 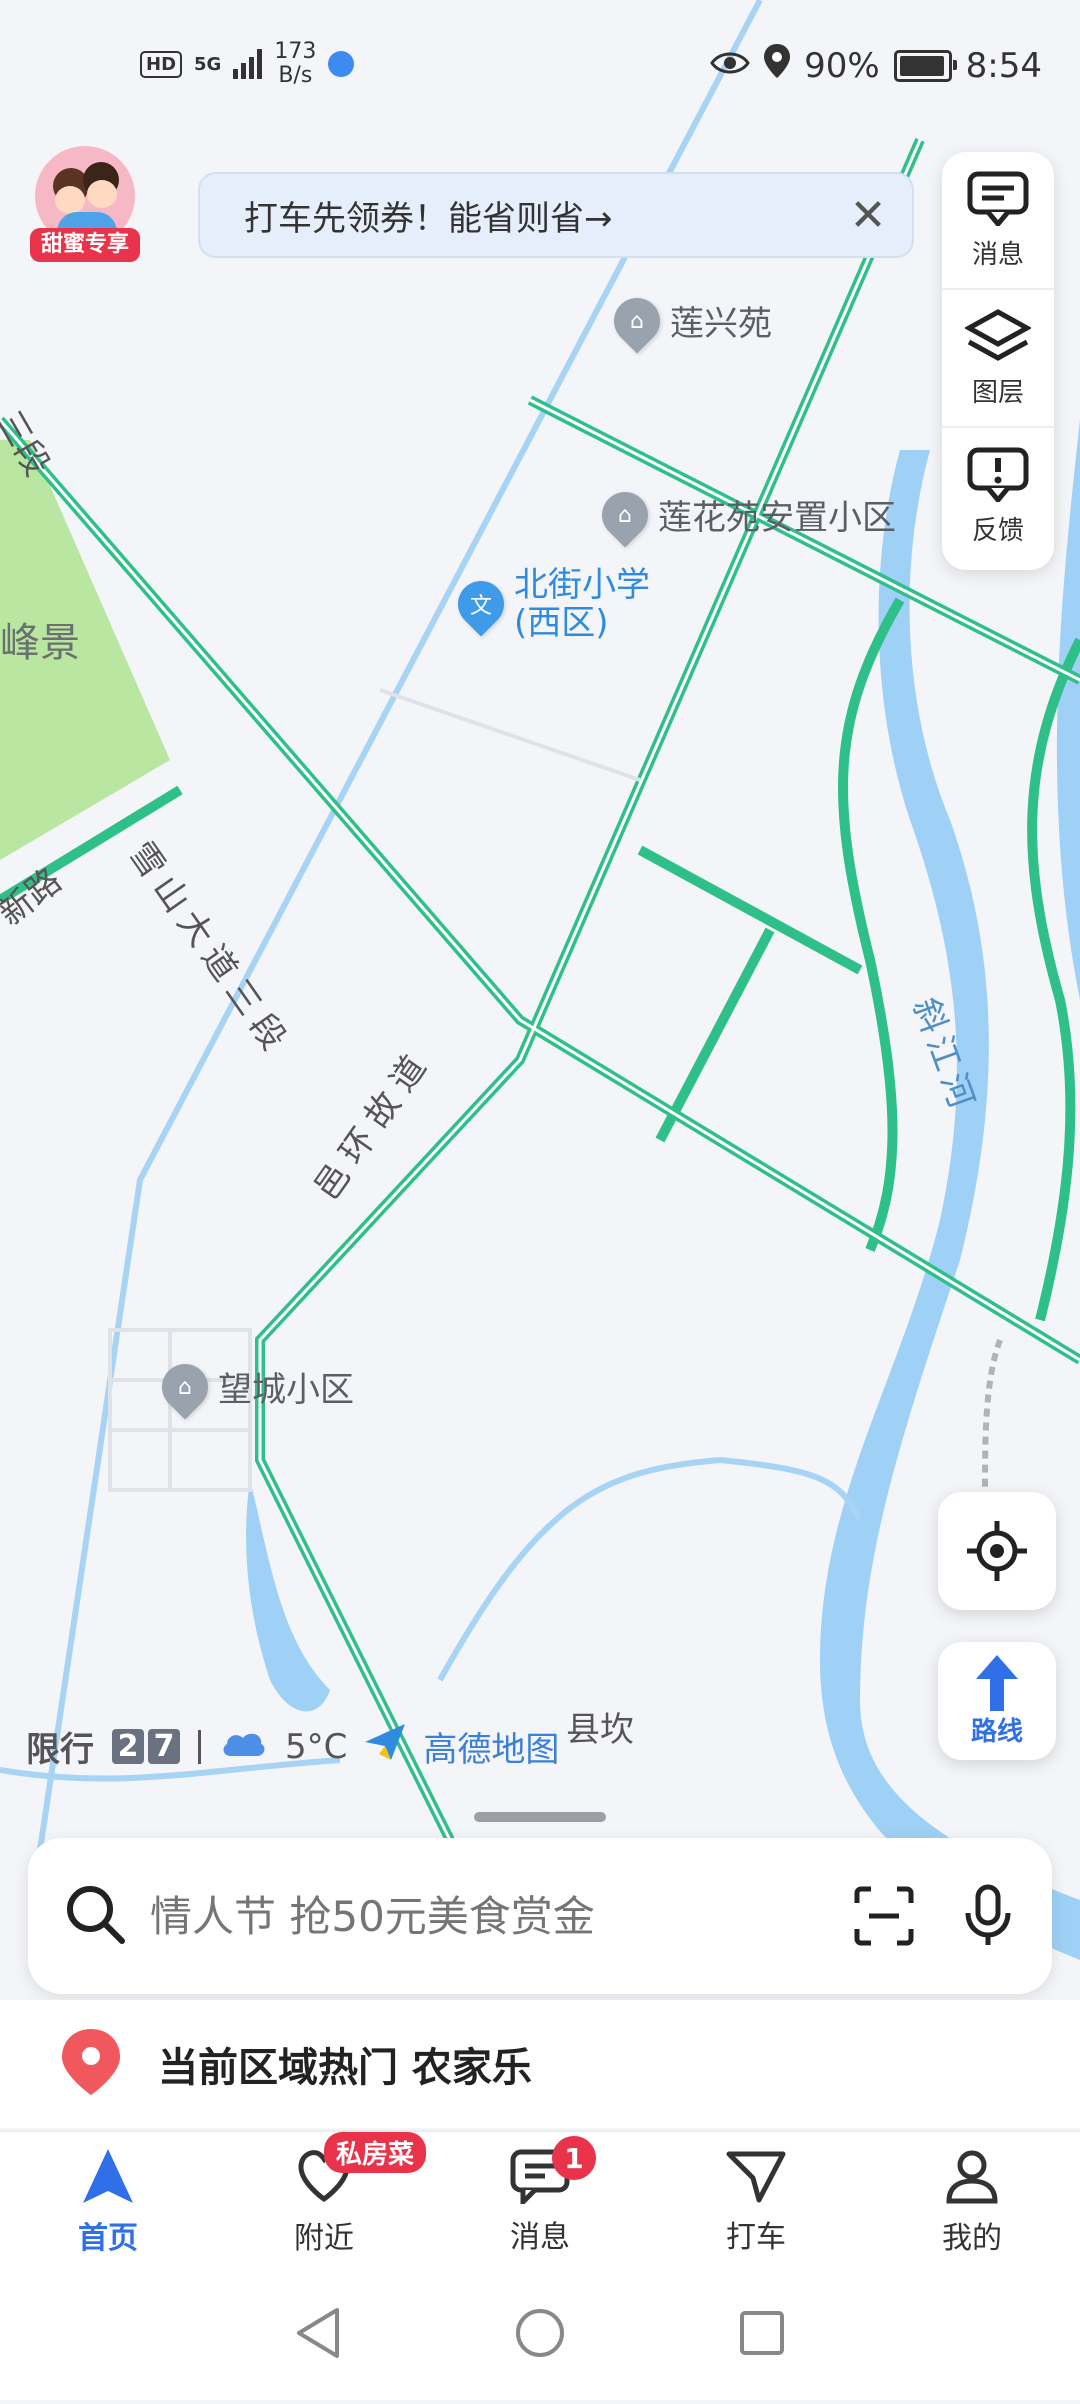 What do you see at coordinates (60, 1750) in the screenshot?
I see `restriction-label: 限行` at bounding box center [60, 1750].